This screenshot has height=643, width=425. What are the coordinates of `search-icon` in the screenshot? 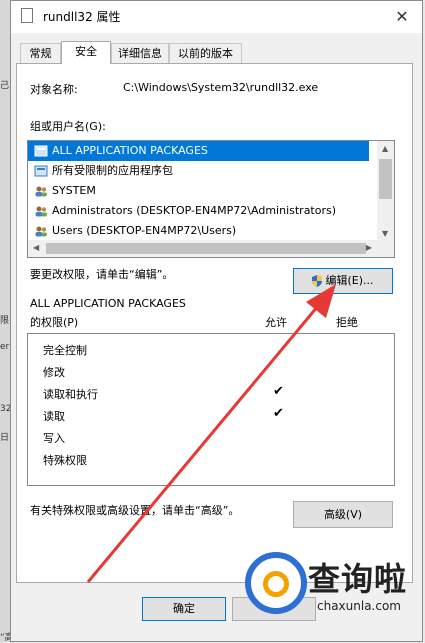 It's located at (276, 583).